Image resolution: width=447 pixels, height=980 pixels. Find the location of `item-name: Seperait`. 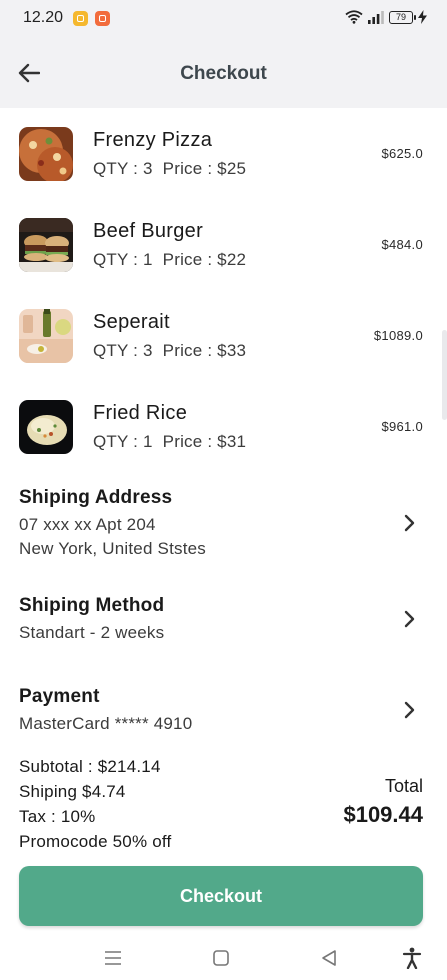

item-name: Seperait is located at coordinates (131, 322).